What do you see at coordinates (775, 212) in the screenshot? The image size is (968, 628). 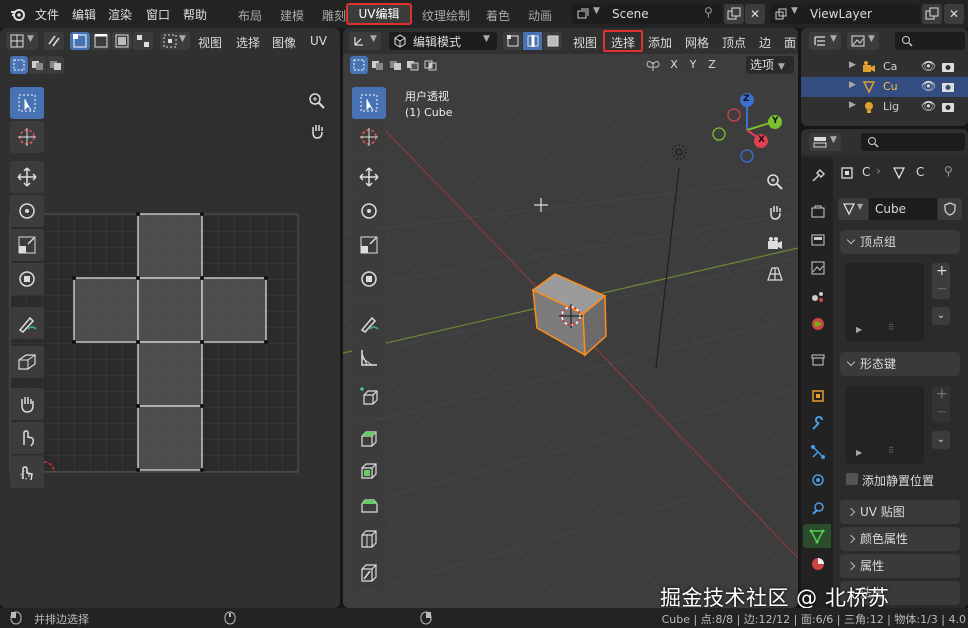 I see `viewport-pan-button` at bounding box center [775, 212].